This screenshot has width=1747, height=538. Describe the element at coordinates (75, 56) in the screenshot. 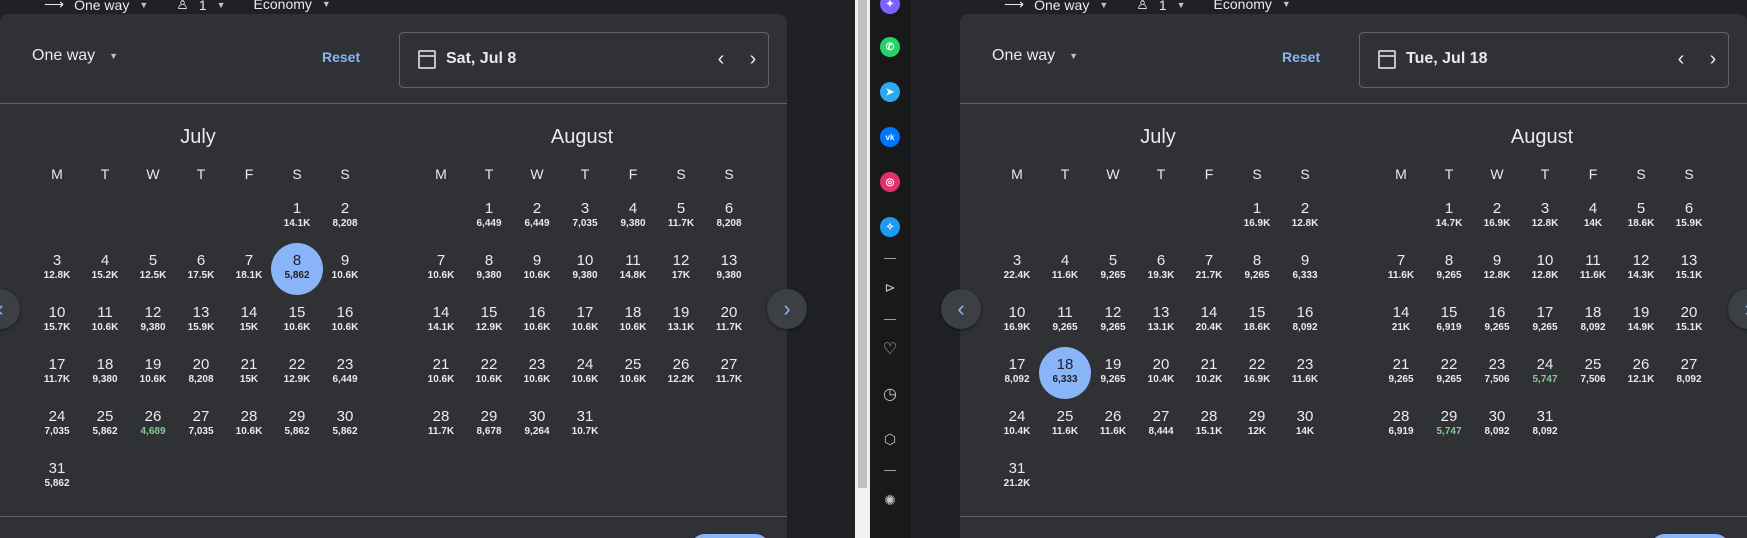

I see `trip-type-dropdown: One way ▼` at that location.